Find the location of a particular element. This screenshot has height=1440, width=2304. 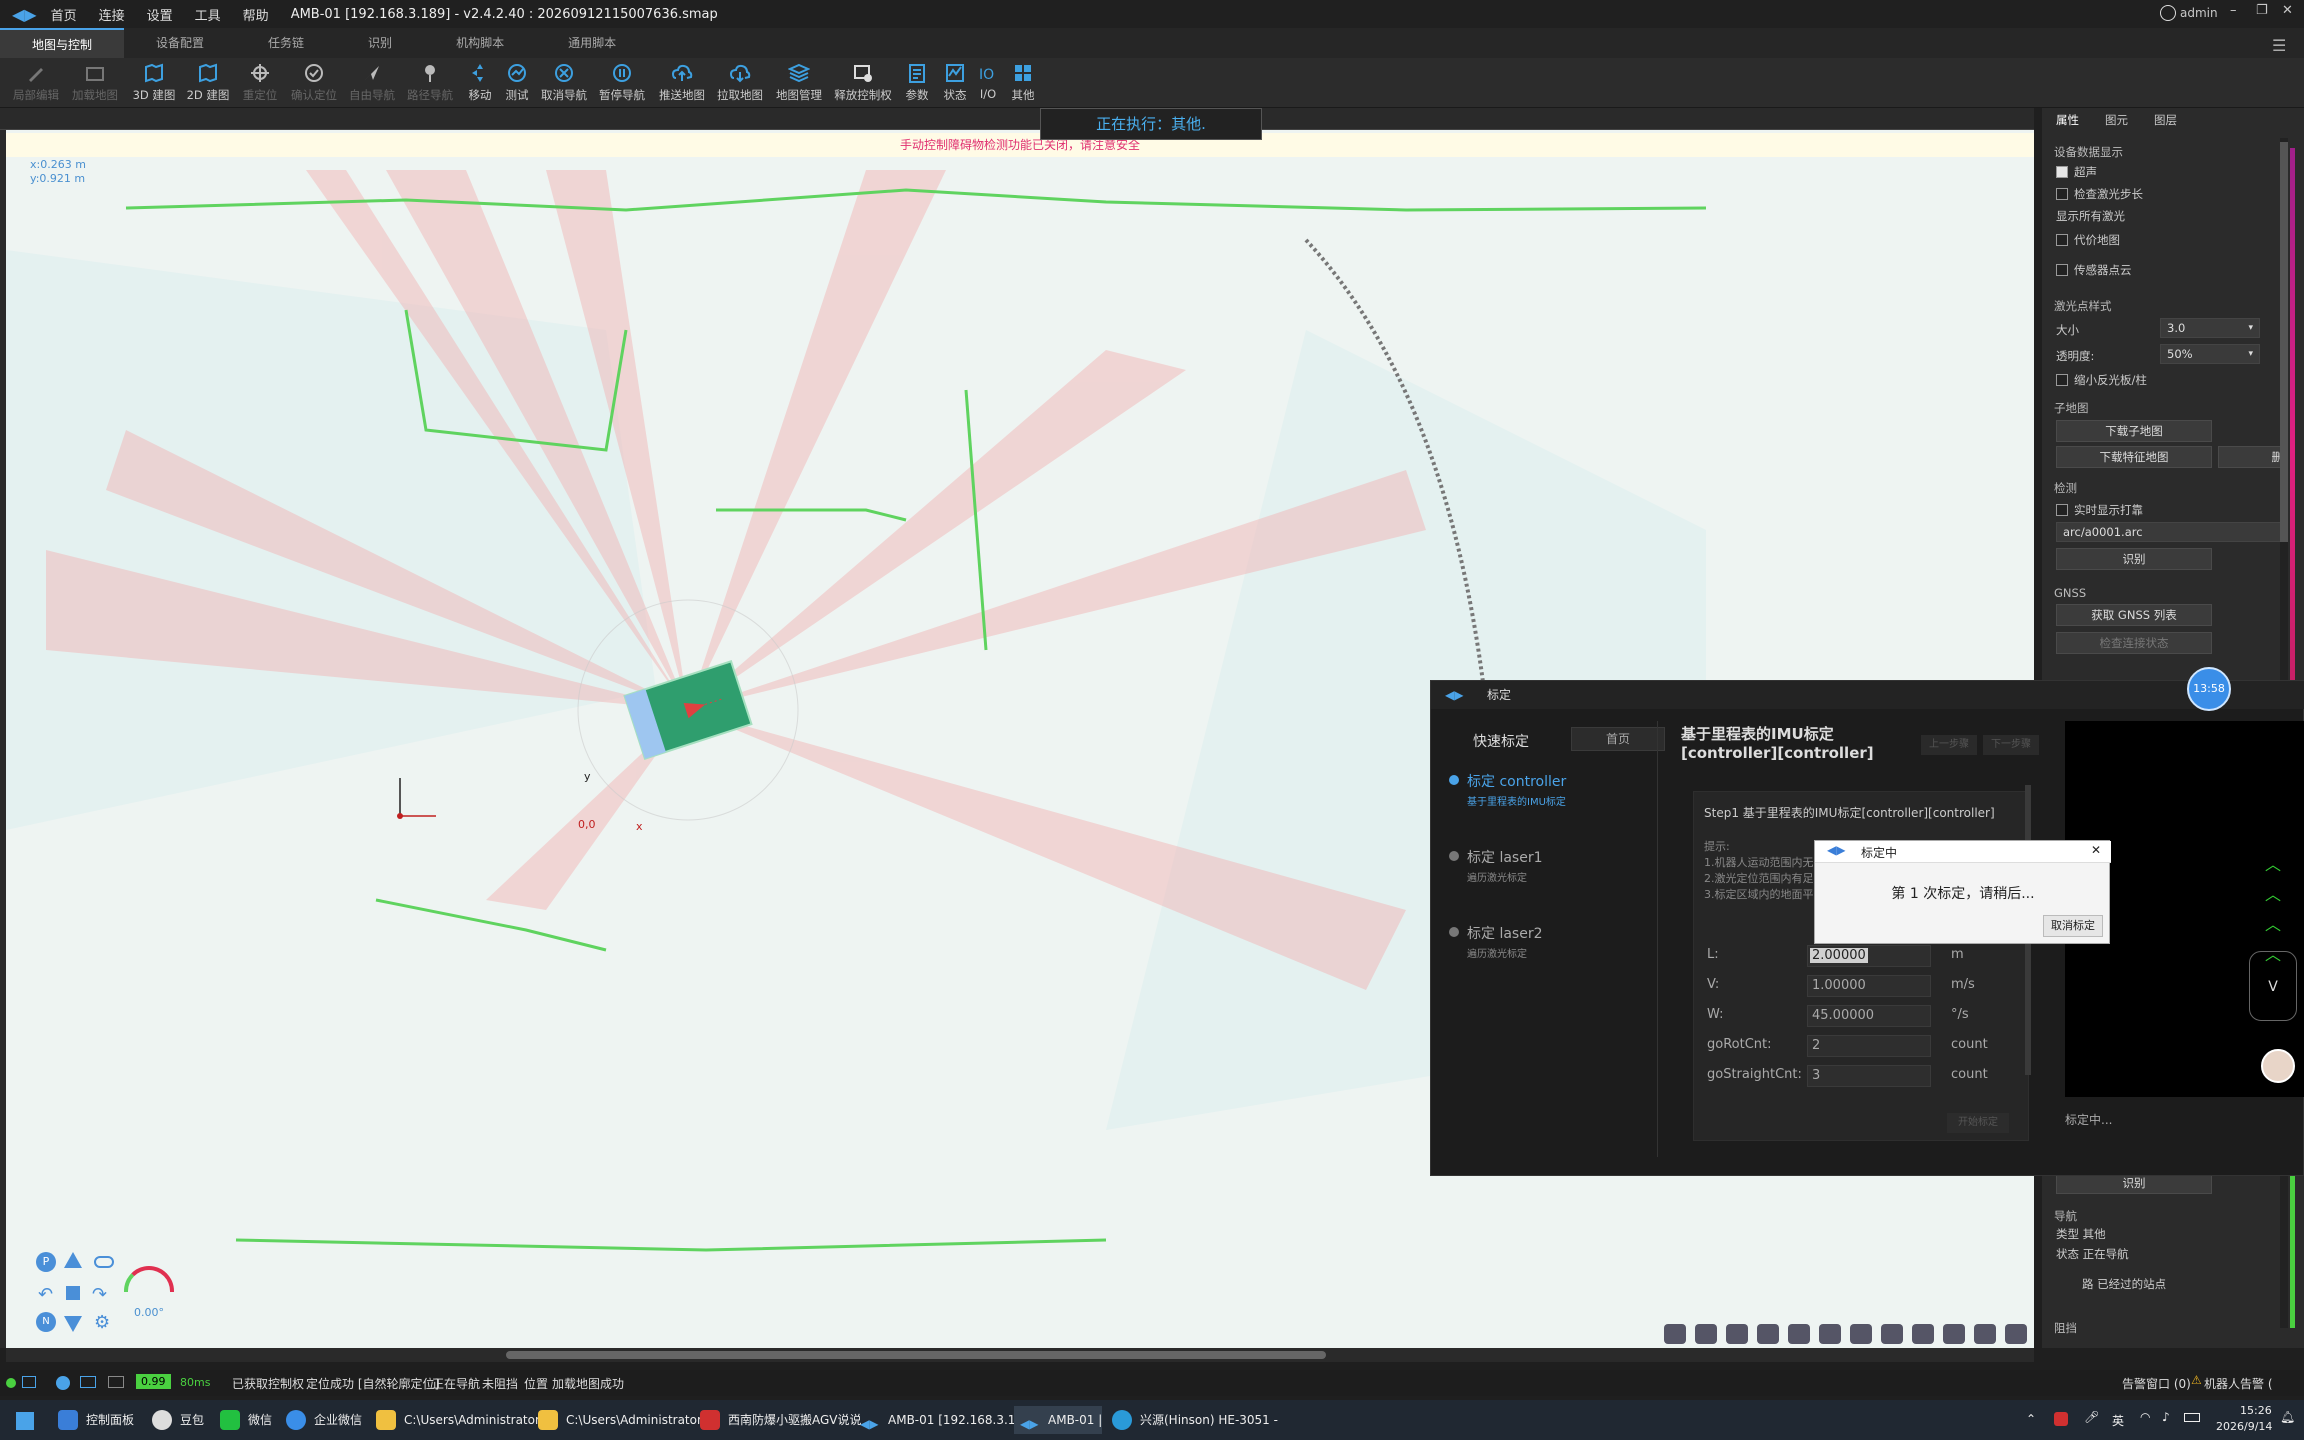

volume-icon: ♪ is located at coordinates (2166, 1417).